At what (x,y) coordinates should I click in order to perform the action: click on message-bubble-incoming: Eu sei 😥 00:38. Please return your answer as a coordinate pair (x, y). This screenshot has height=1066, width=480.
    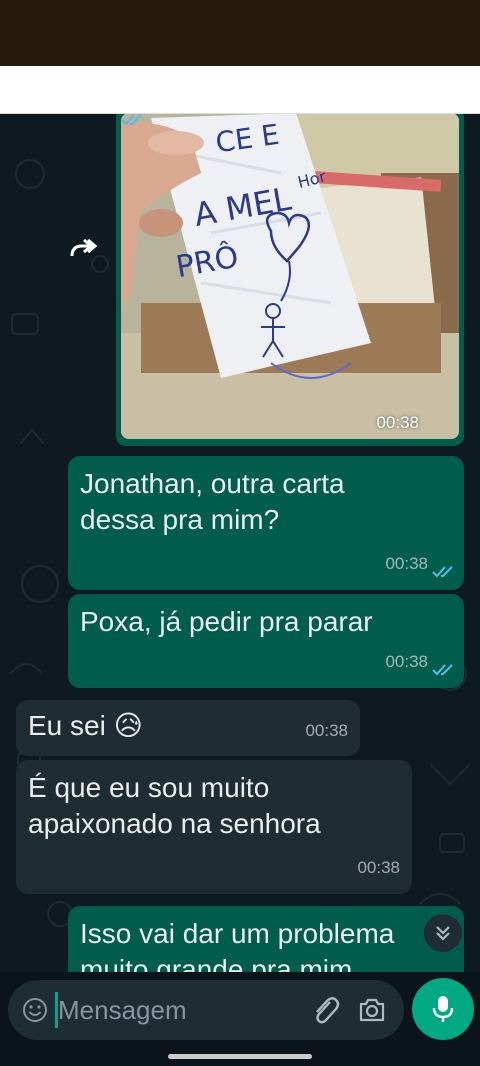
    Looking at the image, I should click on (188, 728).